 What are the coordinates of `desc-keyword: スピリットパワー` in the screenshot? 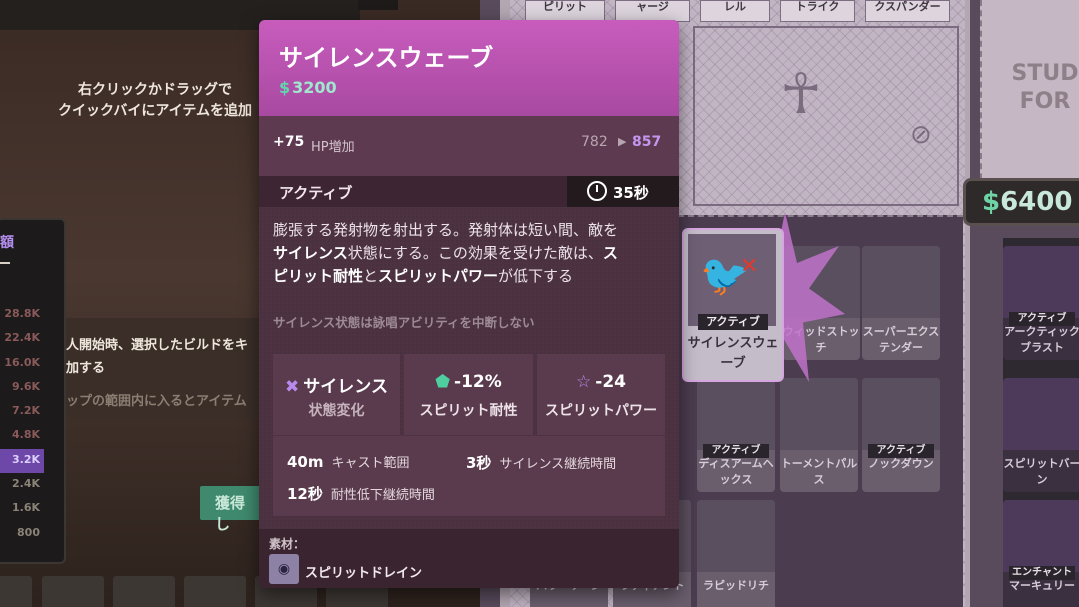 It's located at (438, 276).